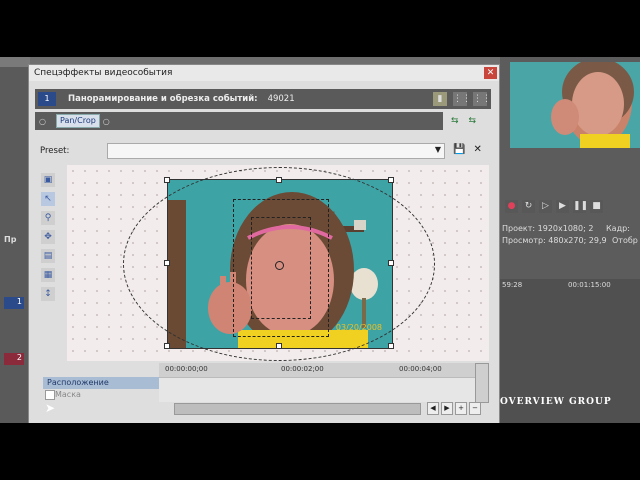 This screenshot has height=480, width=640. I want to click on preset-buttons: 💾 ✕, so click(467, 149).